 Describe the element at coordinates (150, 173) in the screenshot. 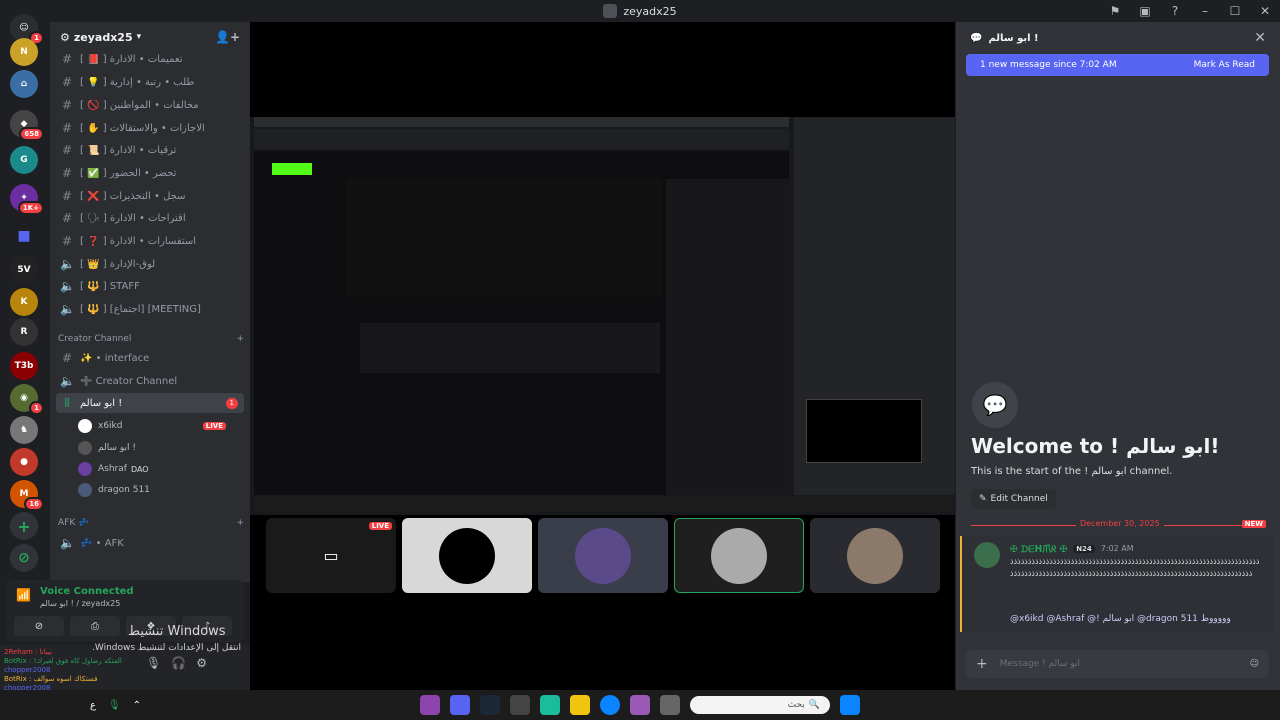

I see `channel-item: #[ ✅ ] تحضر • الحضور` at that location.